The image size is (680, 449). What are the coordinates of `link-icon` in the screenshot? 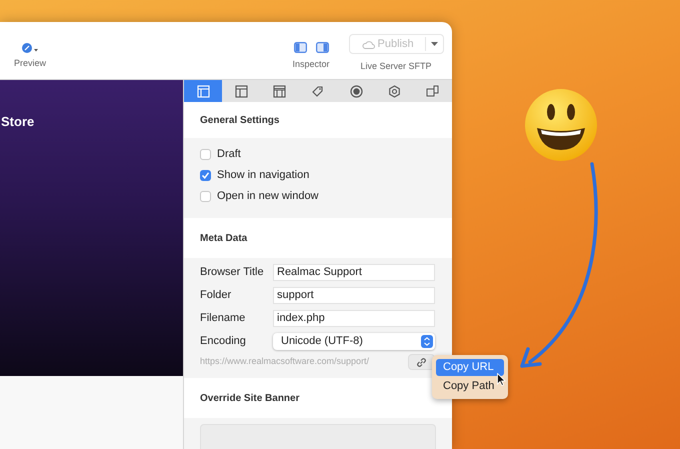 It's located at (421, 362).